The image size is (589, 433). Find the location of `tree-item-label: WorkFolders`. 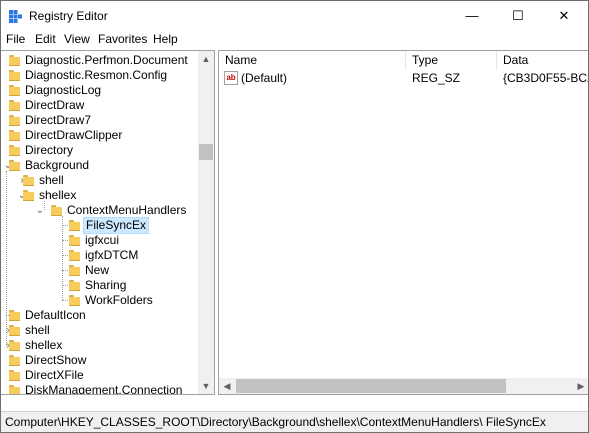

tree-item-label: WorkFolders is located at coordinates (119, 300).